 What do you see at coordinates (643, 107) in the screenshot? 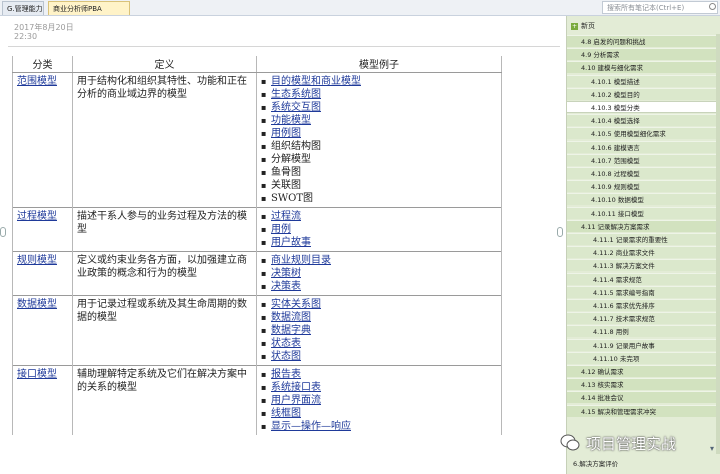
I see `sidebar-item: 4.10.3 模型分类` at bounding box center [643, 107].